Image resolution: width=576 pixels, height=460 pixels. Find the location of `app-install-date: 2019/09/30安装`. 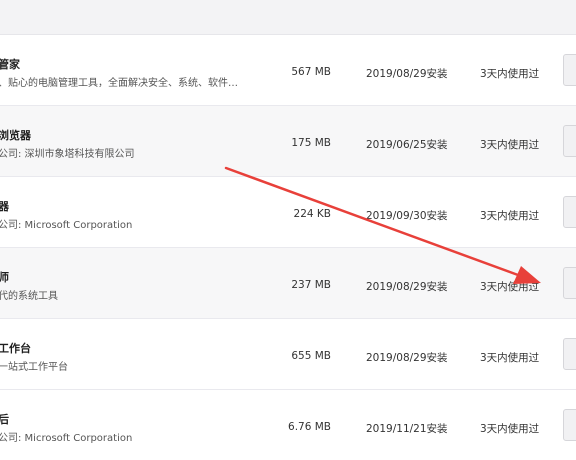

app-install-date: 2019/09/30安装 is located at coordinates (407, 216).